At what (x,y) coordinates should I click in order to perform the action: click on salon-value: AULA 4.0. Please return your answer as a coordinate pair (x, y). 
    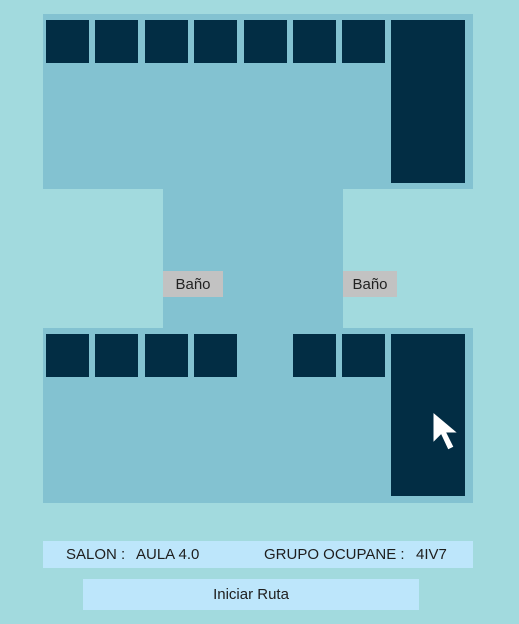
    Looking at the image, I should click on (168, 554).